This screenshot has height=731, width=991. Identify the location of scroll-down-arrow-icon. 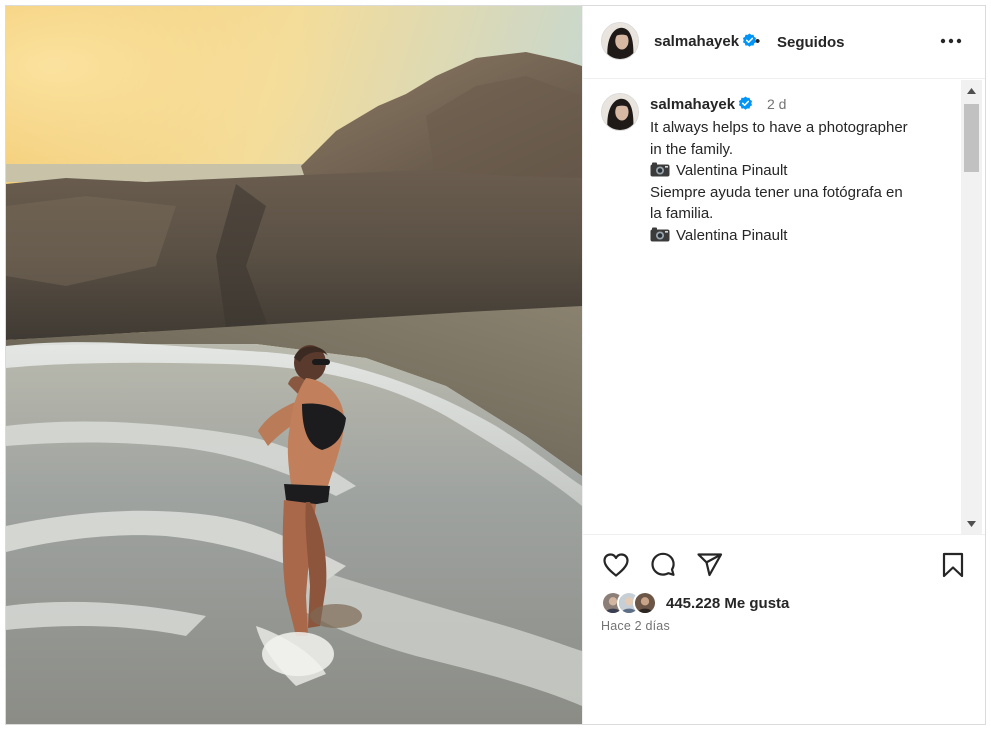
(971, 524).